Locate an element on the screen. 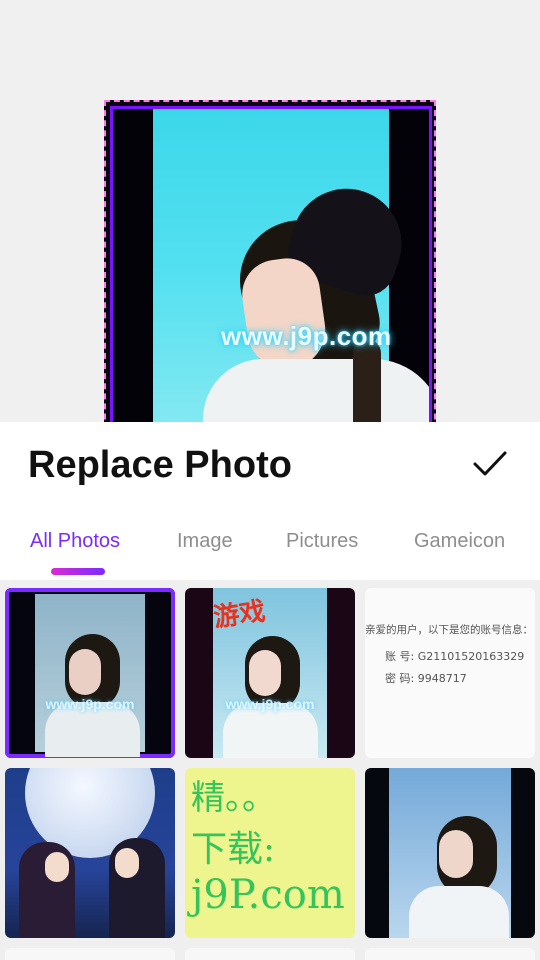  thumbnail-text-line: 亲爱的用户，以下是您的账号信息： is located at coordinates (449, 630).